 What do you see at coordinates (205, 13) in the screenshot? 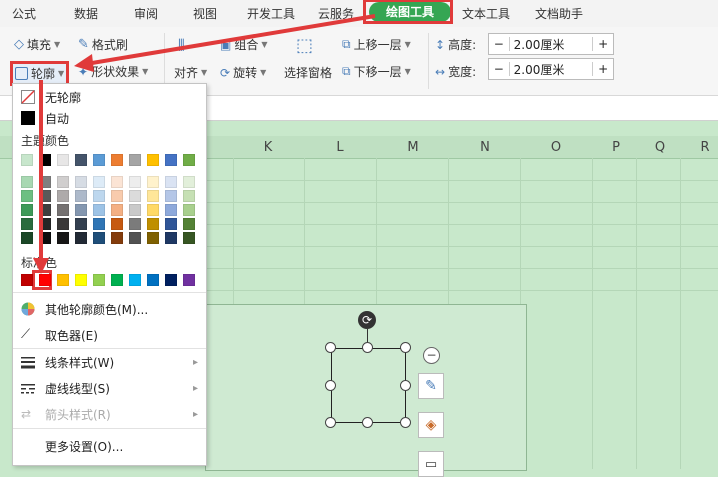
I see `tab-view: 视图` at bounding box center [205, 13].